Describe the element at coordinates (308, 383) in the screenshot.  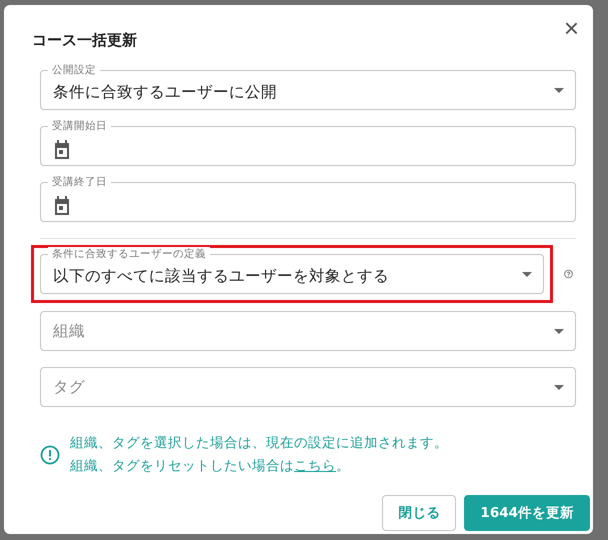
I see `select-field: タグ` at that location.